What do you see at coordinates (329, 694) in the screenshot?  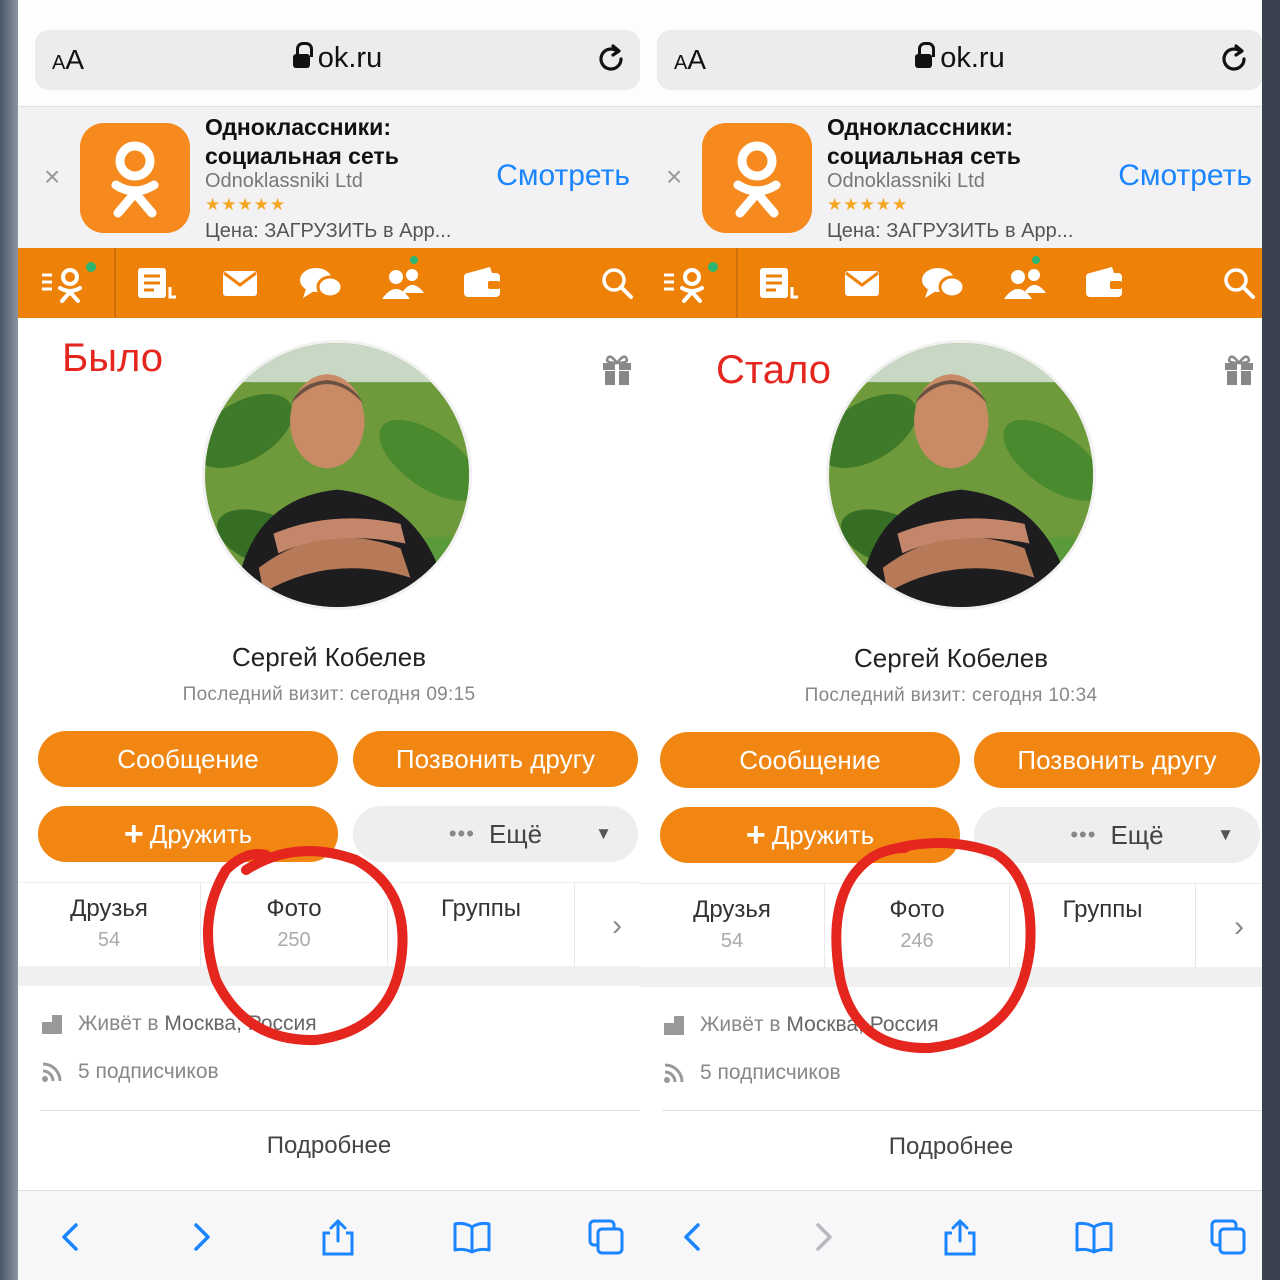 I see `last-visit: Последний визит: сегодня 09:15` at bounding box center [329, 694].